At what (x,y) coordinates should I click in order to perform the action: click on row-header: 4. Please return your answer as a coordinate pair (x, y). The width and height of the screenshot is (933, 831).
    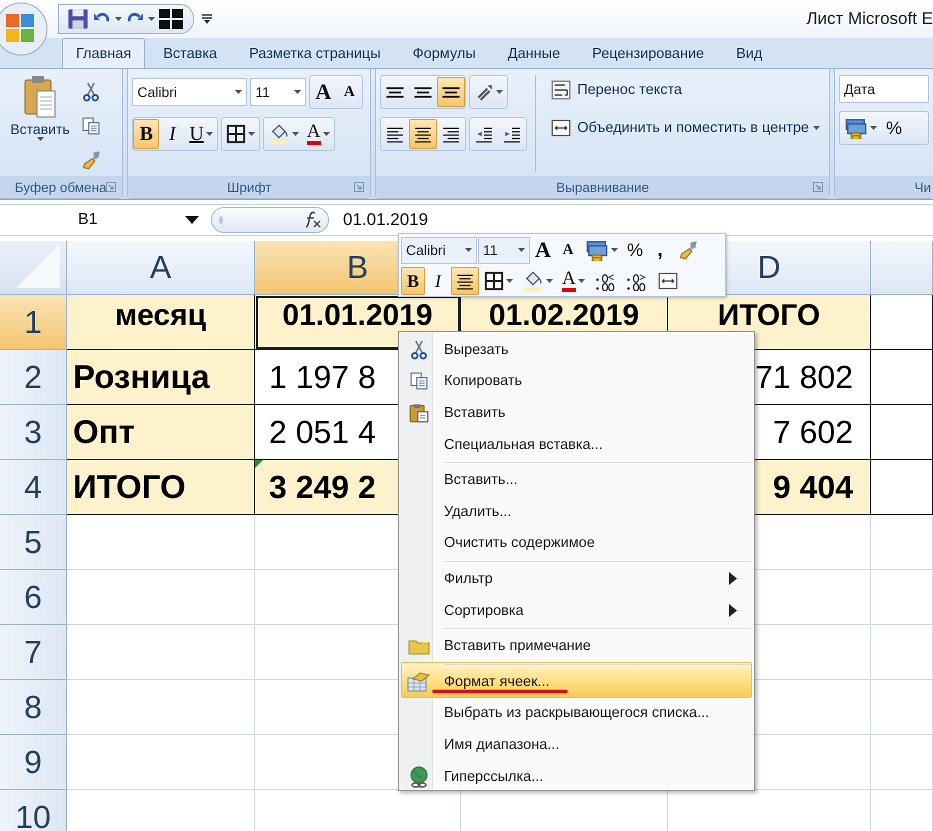
    Looking at the image, I should click on (33, 487).